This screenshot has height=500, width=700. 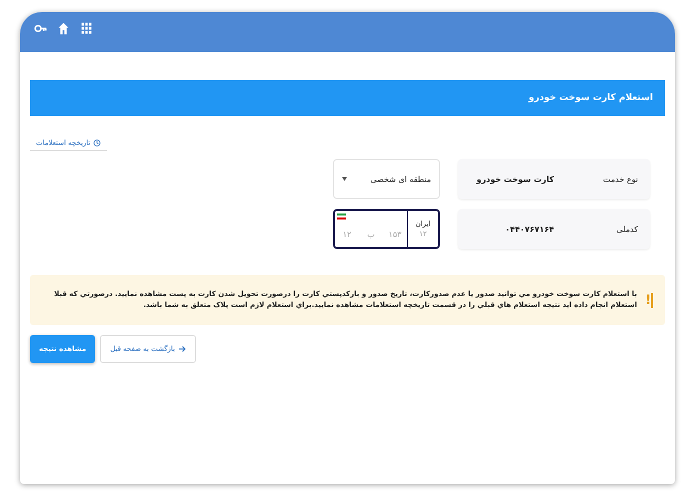 I want to click on plate-input: ۱۲, so click(x=347, y=229).